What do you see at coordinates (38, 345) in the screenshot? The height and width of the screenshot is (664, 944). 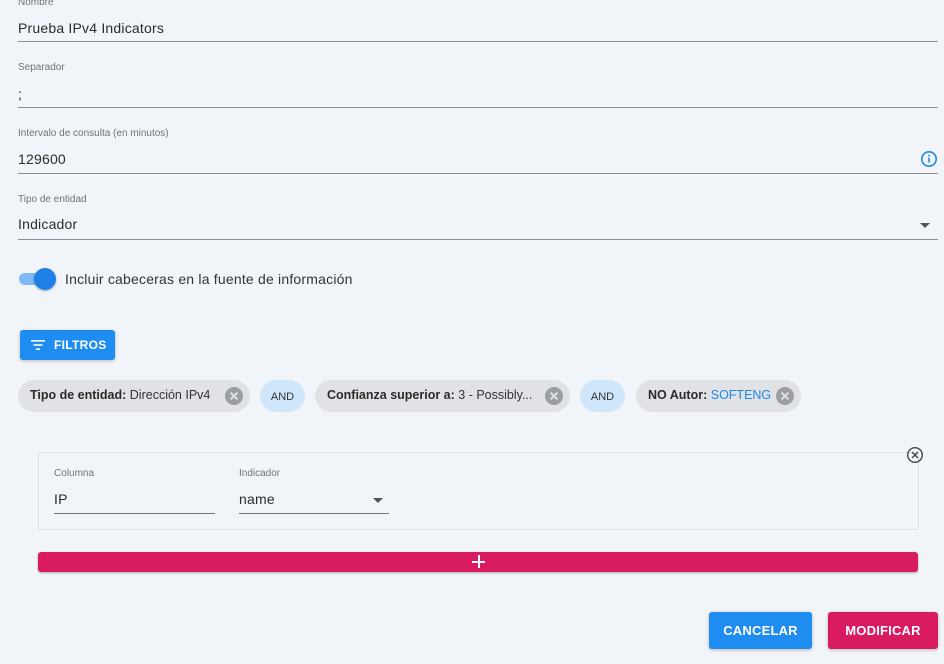 I see `filter-icon` at bounding box center [38, 345].